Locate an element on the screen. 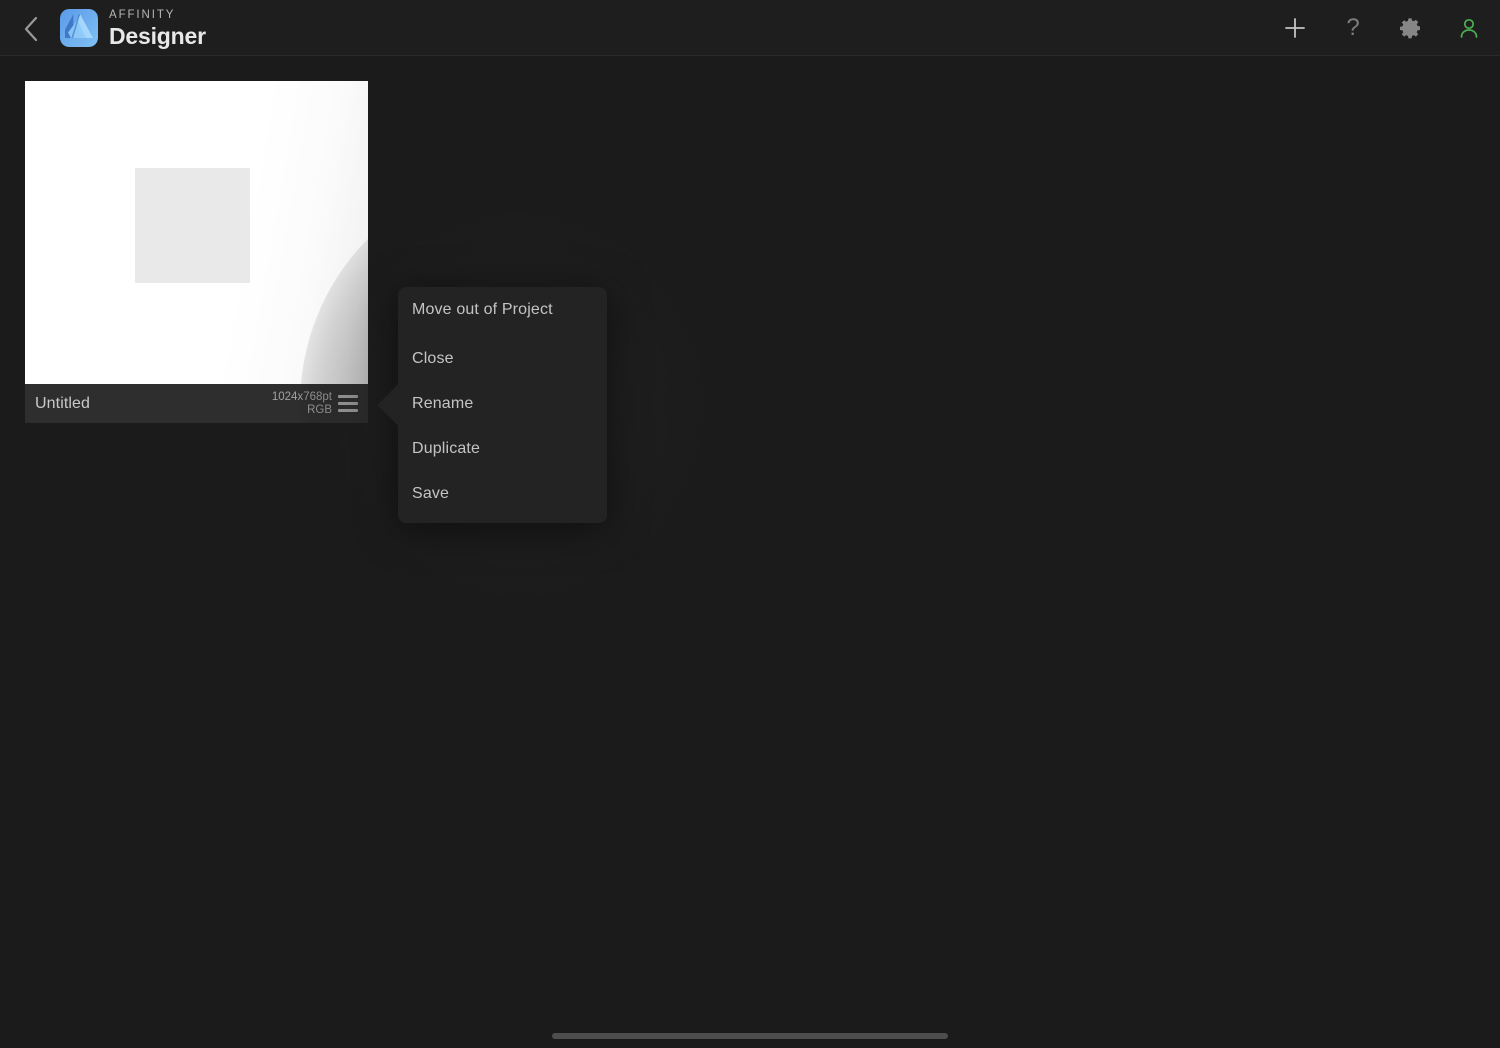 This screenshot has height=1048, width=1500. document-dimensions: 1024x768pt is located at coordinates (301, 396).